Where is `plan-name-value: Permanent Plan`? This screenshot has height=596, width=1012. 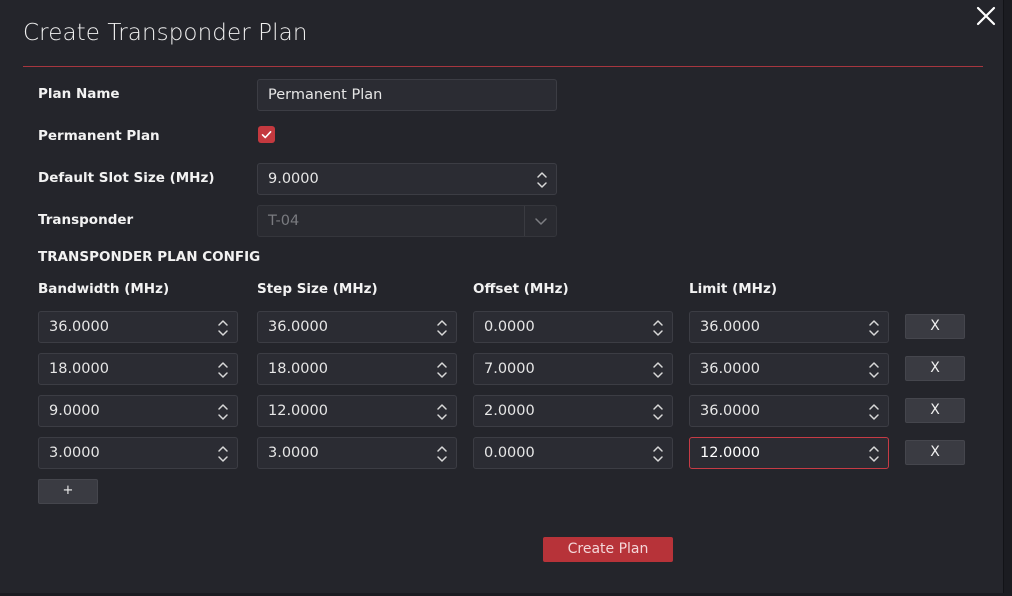 plan-name-value: Permanent Plan is located at coordinates (325, 95).